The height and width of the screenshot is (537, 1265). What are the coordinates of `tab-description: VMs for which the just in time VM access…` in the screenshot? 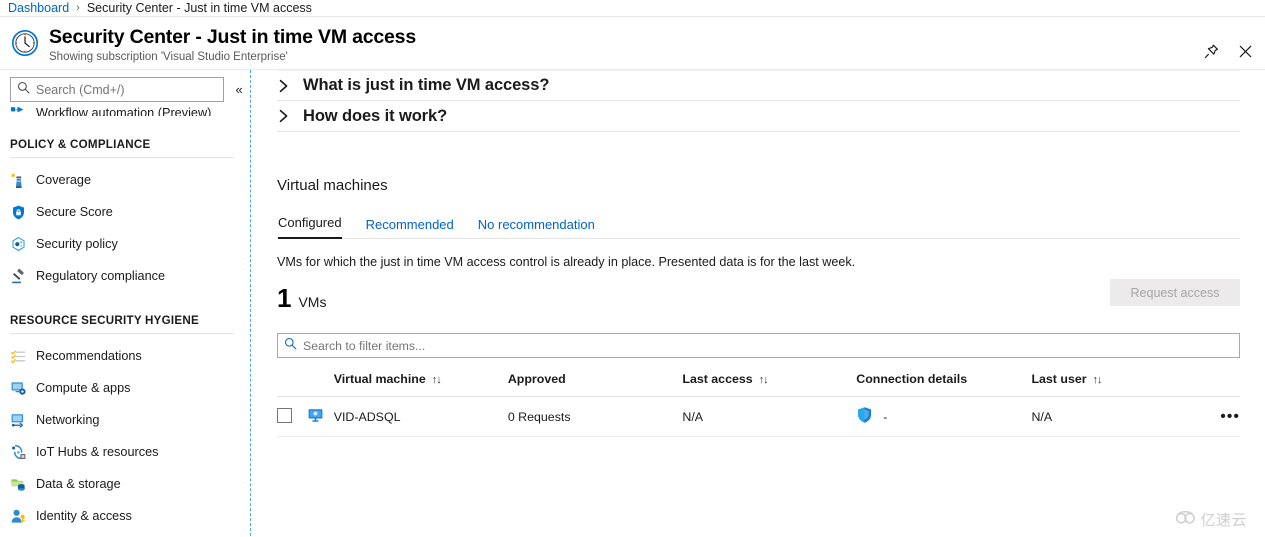 It's located at (566, 262).